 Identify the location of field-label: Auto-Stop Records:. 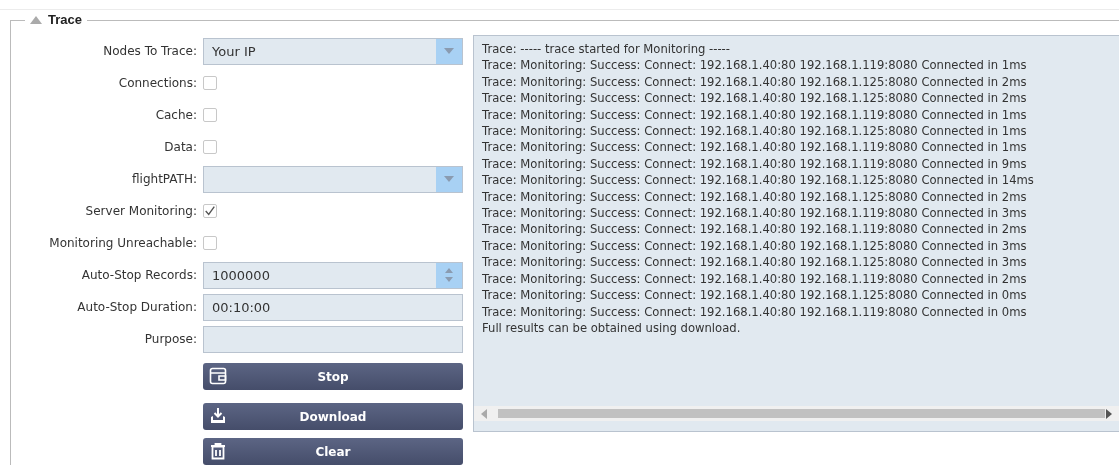
(139, 275).